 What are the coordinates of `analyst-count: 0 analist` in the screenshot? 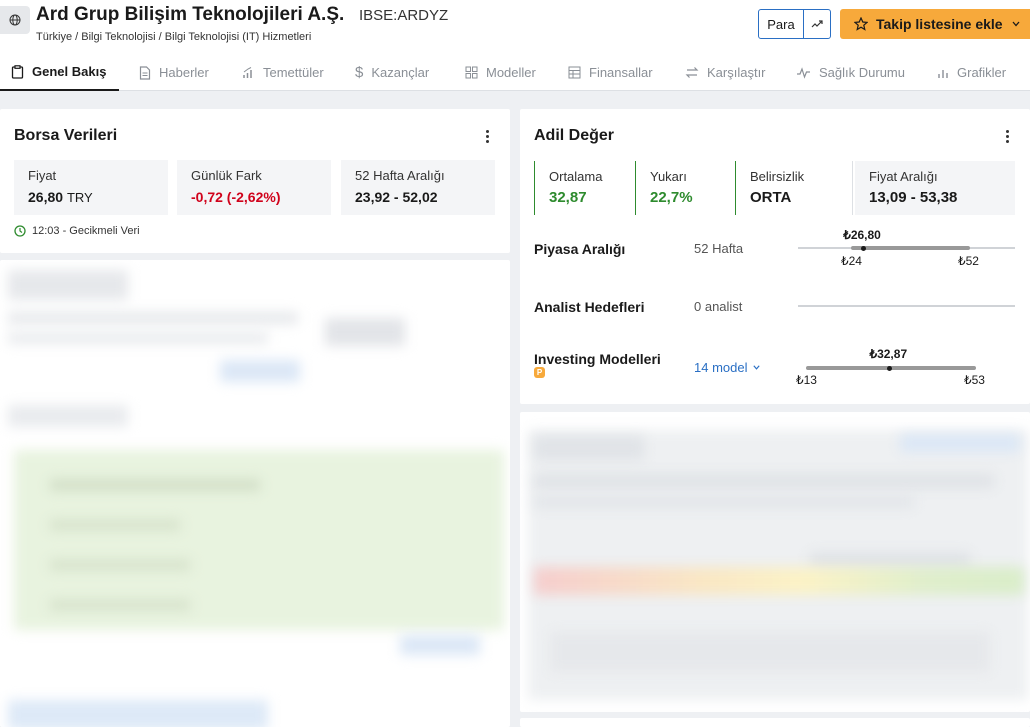 It's located at (718, 306).